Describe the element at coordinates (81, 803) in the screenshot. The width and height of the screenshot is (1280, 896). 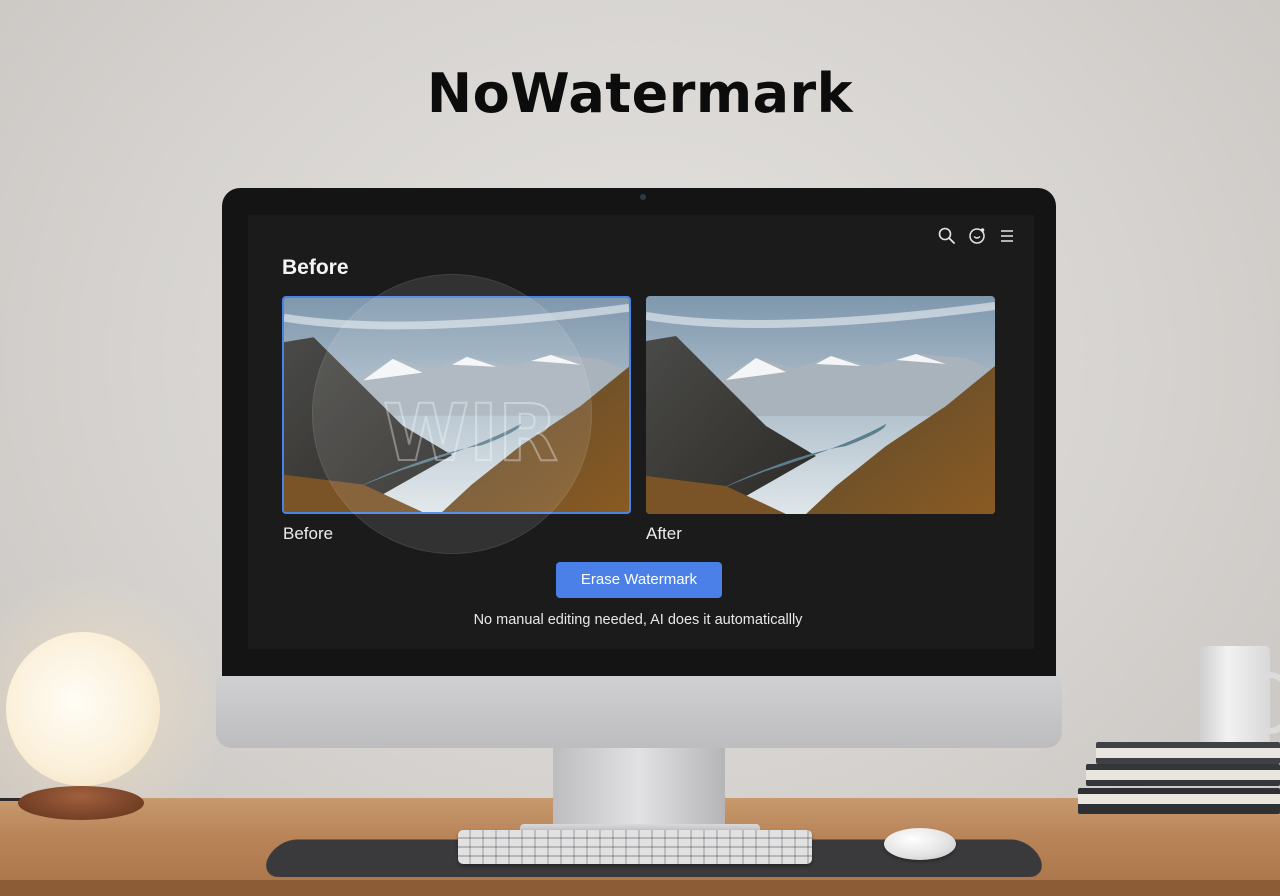
I see `lamp-base` at that location.